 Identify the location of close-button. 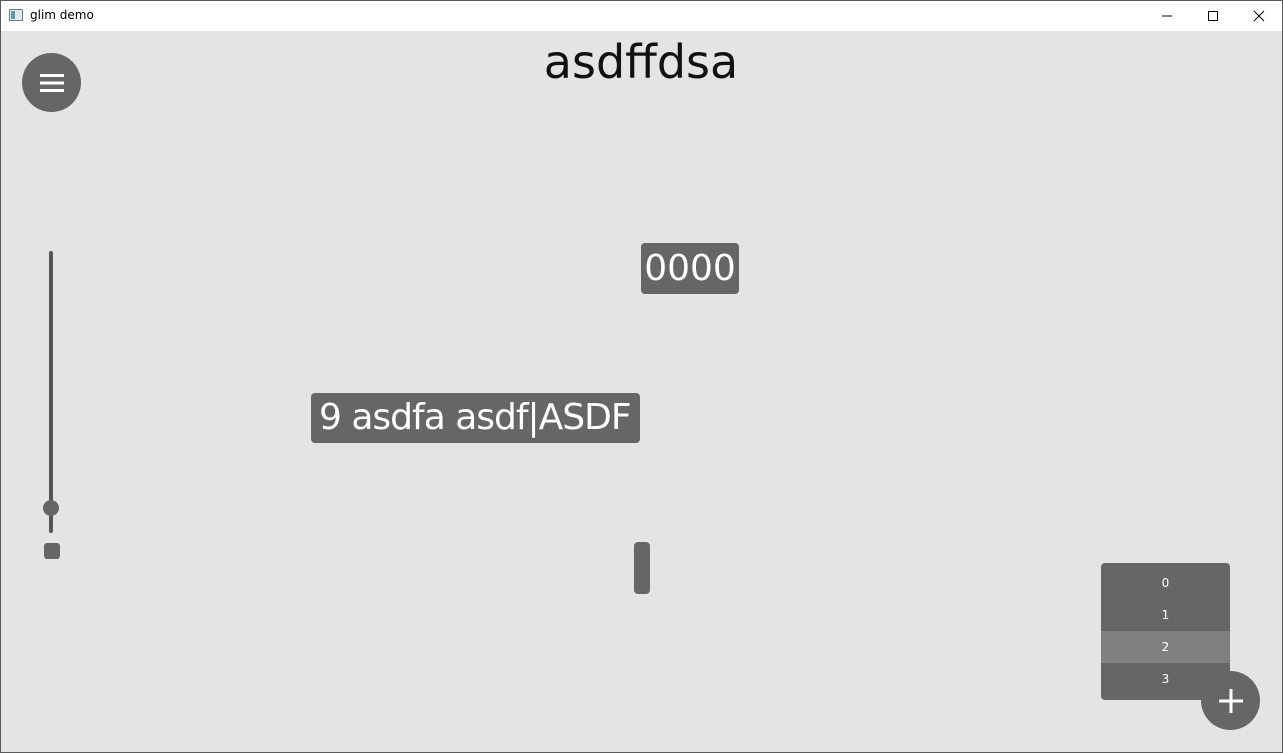
(1259, 16).